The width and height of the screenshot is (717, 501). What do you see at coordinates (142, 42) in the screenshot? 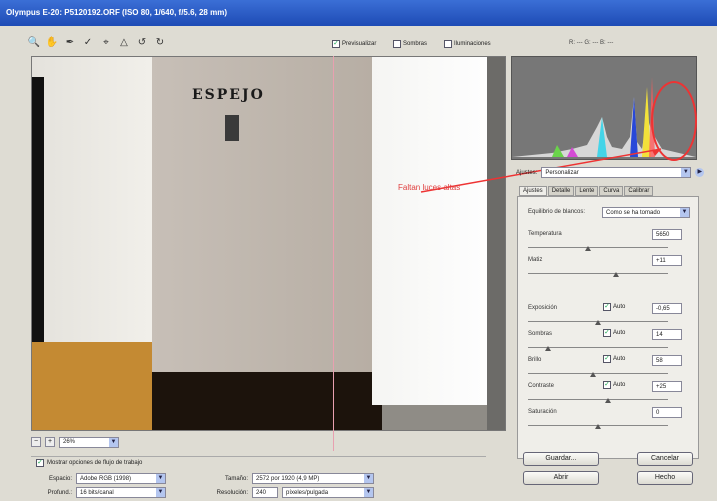
I see `rotate-left-icon: ↺` at bounding box center [142, 42].